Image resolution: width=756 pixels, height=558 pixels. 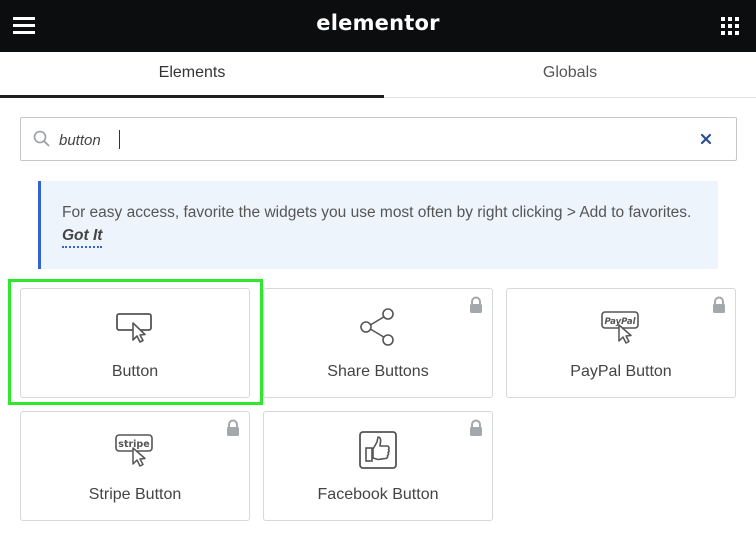 I want to click on grid-apps-icon, so click(x=730, y=26).